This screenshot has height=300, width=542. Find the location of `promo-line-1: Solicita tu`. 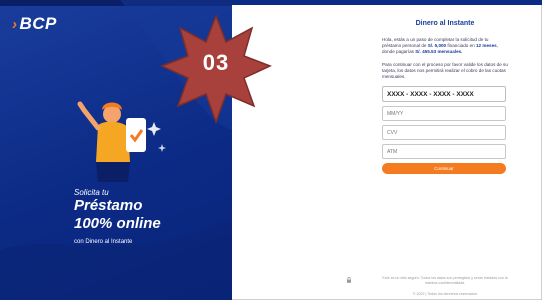

promo-line-1: Solicita tu is located at coordinates (91, 192).